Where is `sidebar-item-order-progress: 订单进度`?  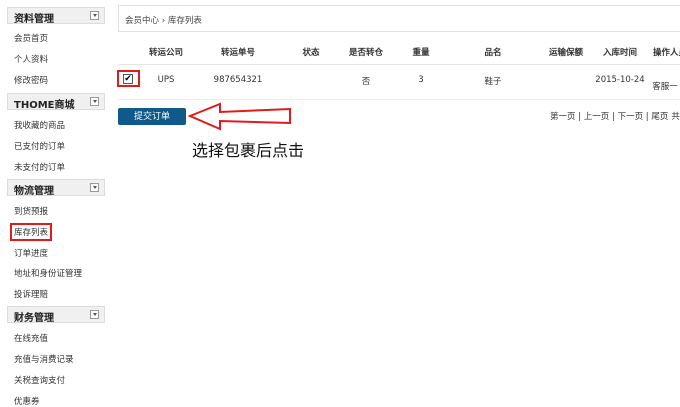 sidebar-item-order-progress: 订单进度 is located at coordinates (31, 253).